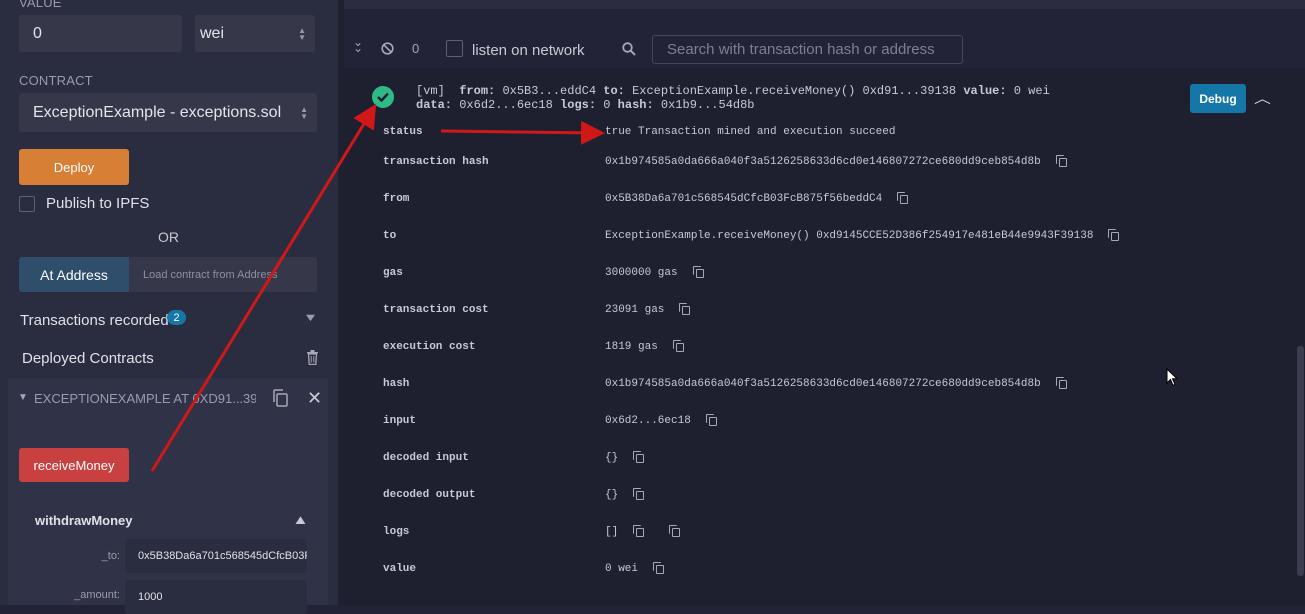 The image size is (1305, 614). I want to click on value-input: 0, so click(100, 33).